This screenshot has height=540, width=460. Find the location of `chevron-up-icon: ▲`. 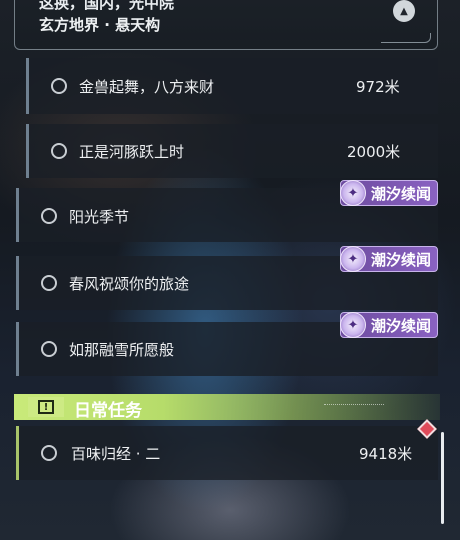

chevron-up-icon: ▲ is located at coordinates (404, 11).